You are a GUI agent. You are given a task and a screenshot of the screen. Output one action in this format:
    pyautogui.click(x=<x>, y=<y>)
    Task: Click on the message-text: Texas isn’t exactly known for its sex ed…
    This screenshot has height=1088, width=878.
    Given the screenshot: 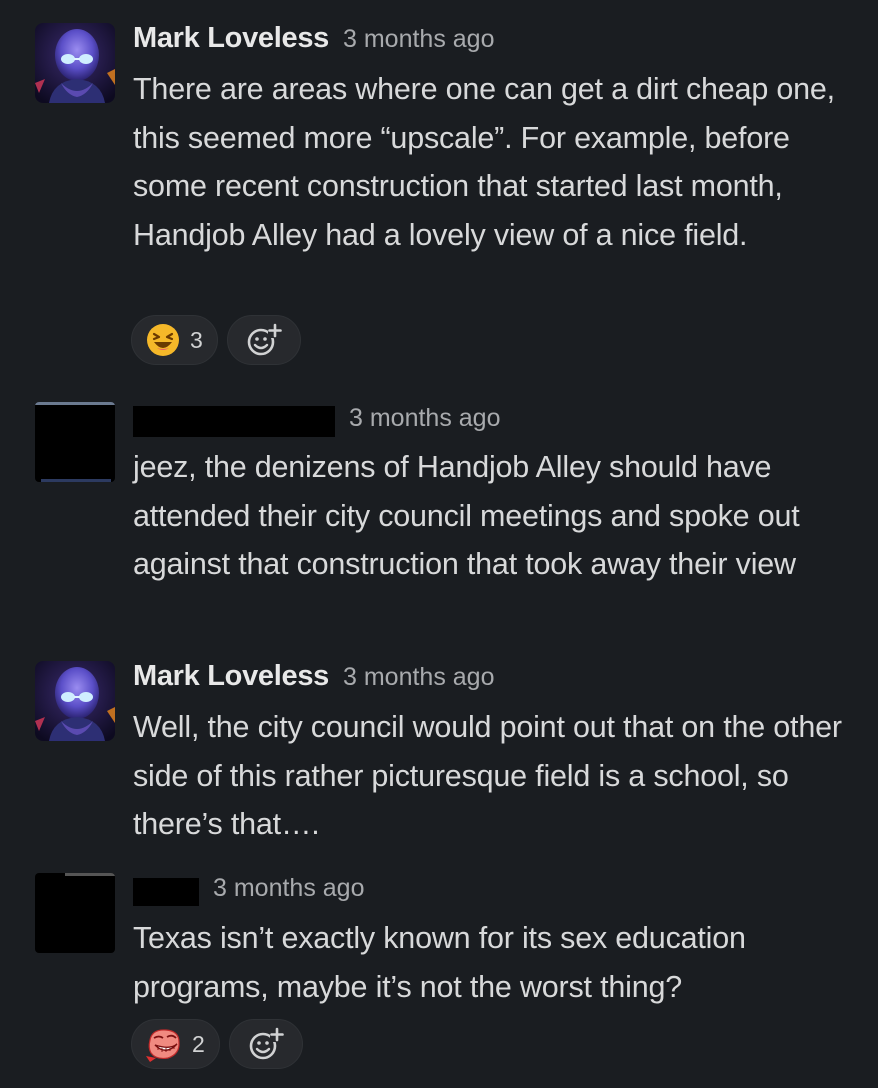 What is the action you would take?
    pyautogui.click(x=439, y=962)
    